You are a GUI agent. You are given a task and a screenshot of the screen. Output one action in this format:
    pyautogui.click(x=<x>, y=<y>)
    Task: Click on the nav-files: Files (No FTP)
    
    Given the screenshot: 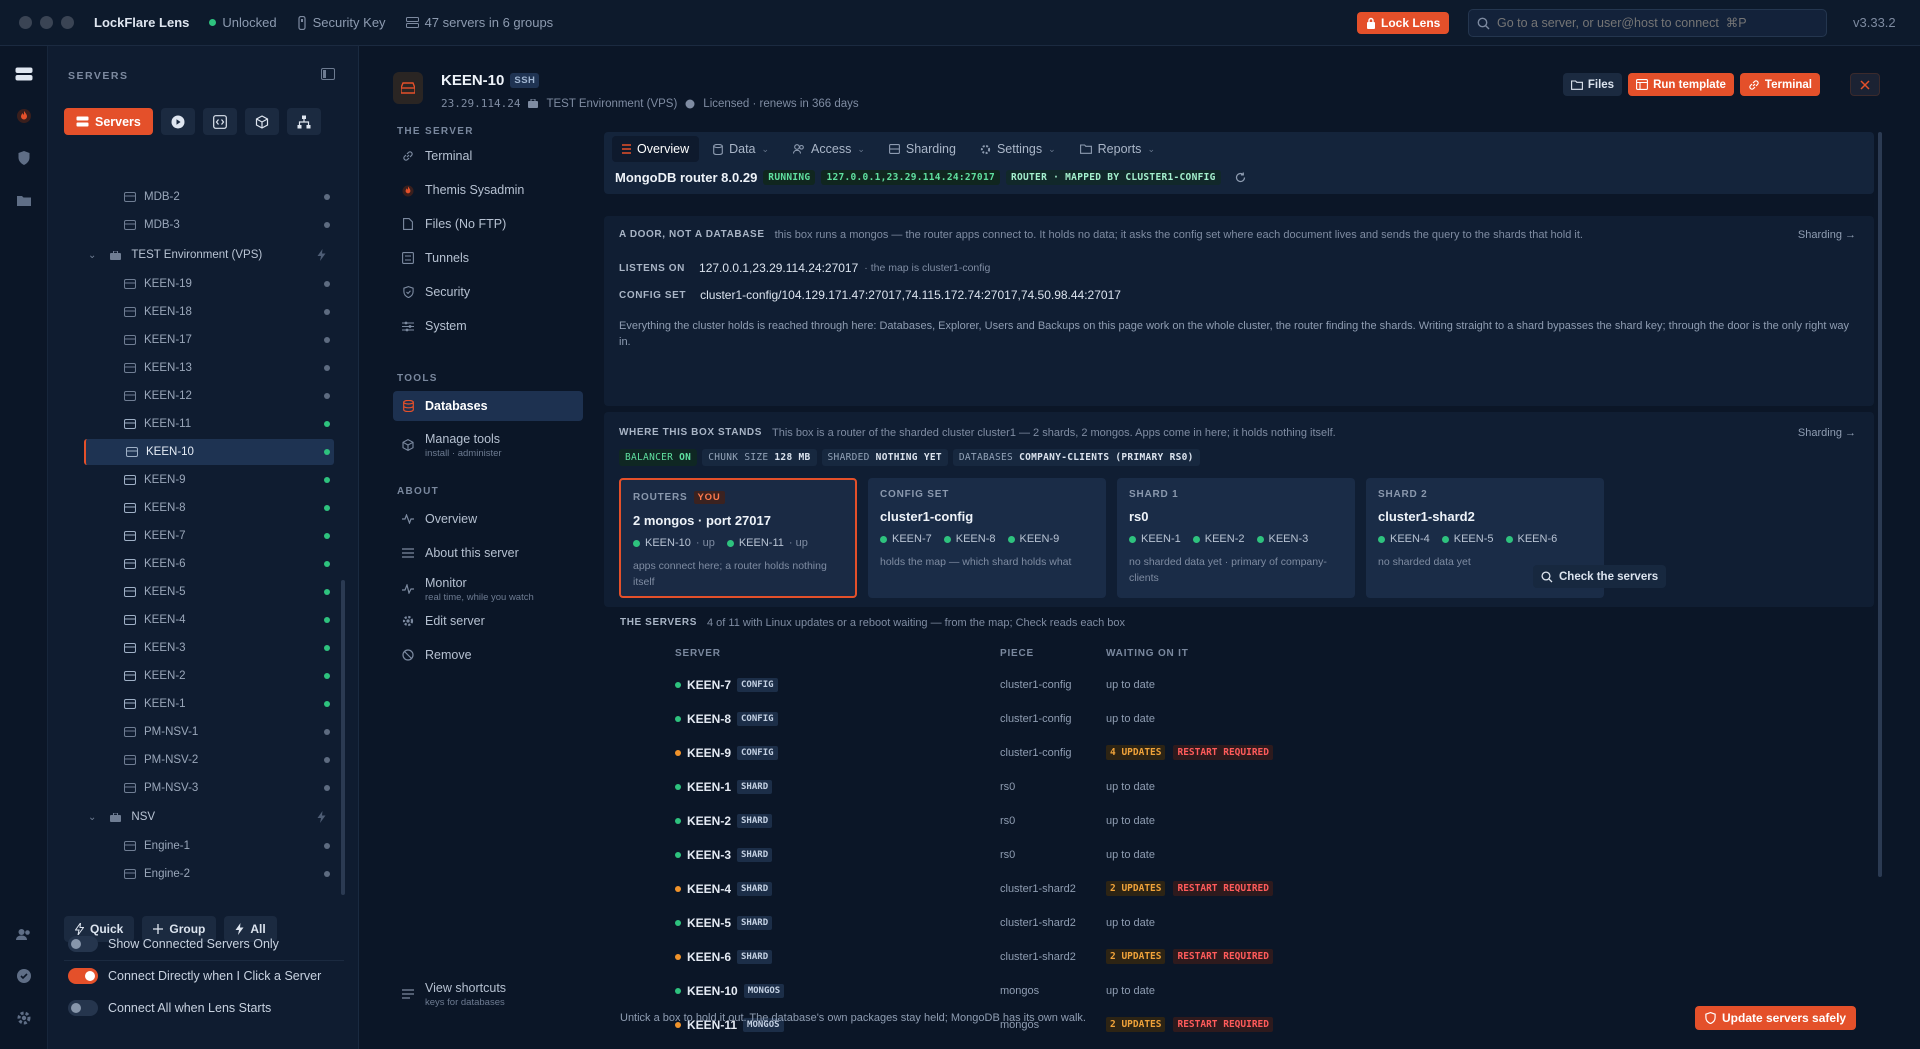 What is the action you would take?
    pyautogui.click(x=488, y=224)
    